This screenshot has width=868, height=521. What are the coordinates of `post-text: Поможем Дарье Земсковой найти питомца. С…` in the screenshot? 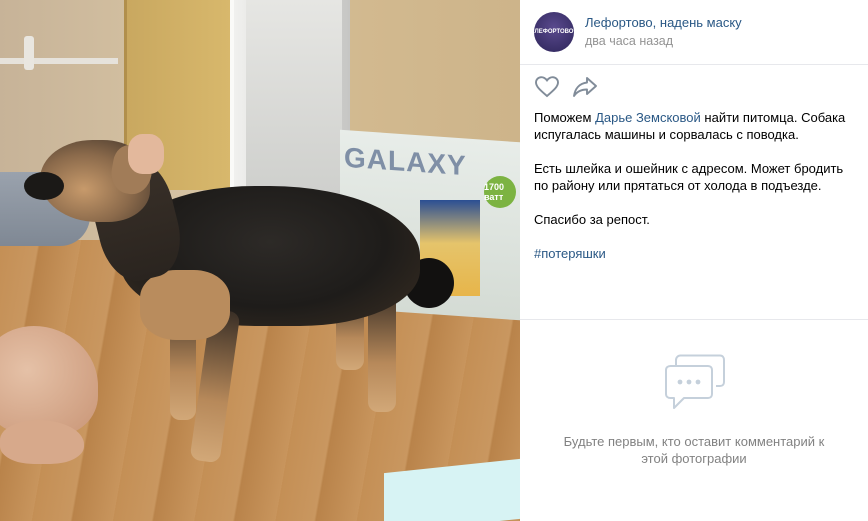 It's located at (694, 185).